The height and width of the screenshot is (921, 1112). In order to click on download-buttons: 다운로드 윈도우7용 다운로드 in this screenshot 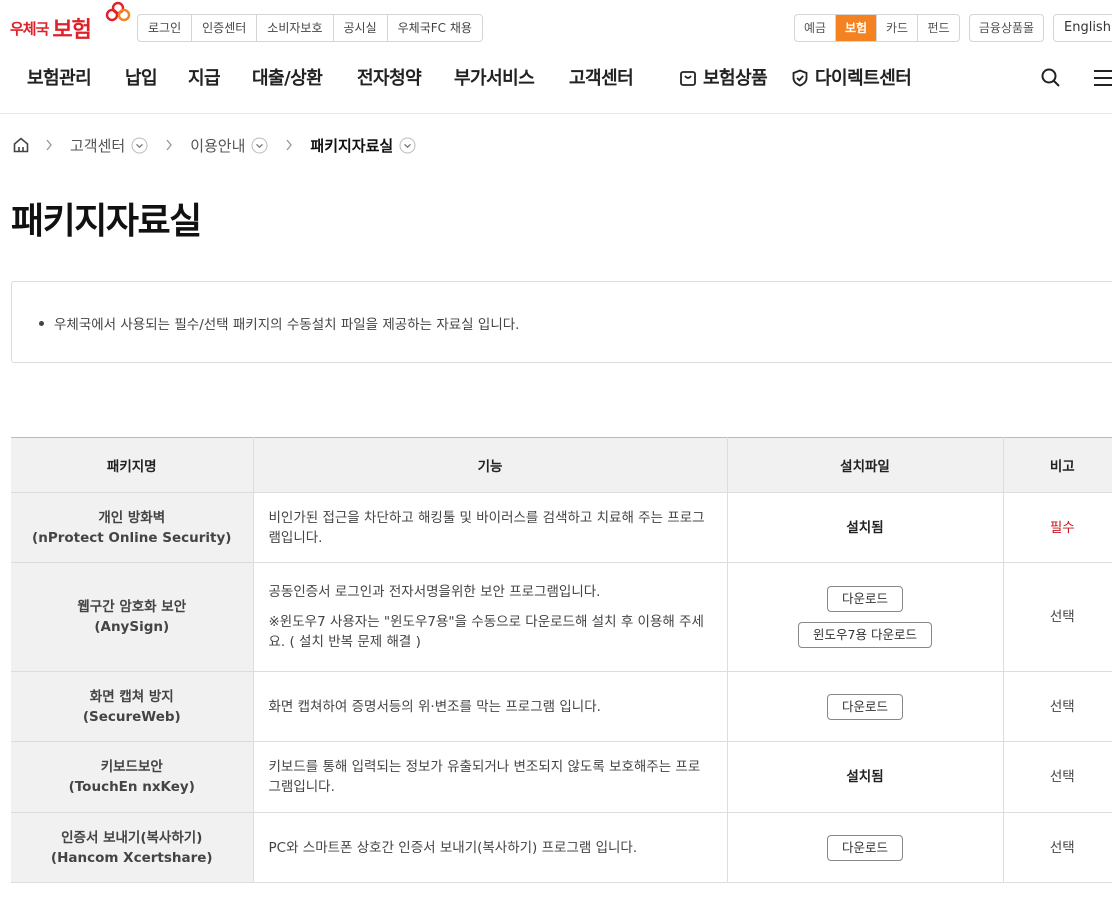, I will do `click(865, 617)`.